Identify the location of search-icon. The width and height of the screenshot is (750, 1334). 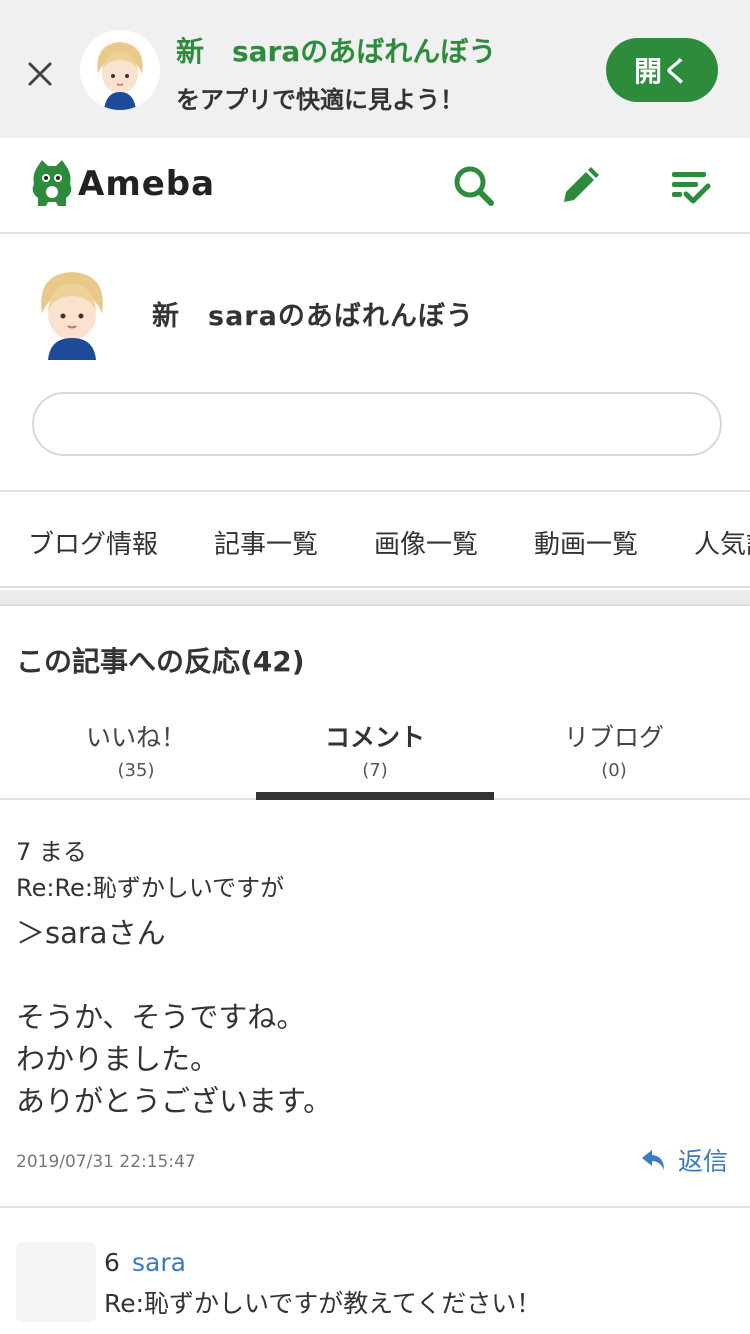
(474, 186).